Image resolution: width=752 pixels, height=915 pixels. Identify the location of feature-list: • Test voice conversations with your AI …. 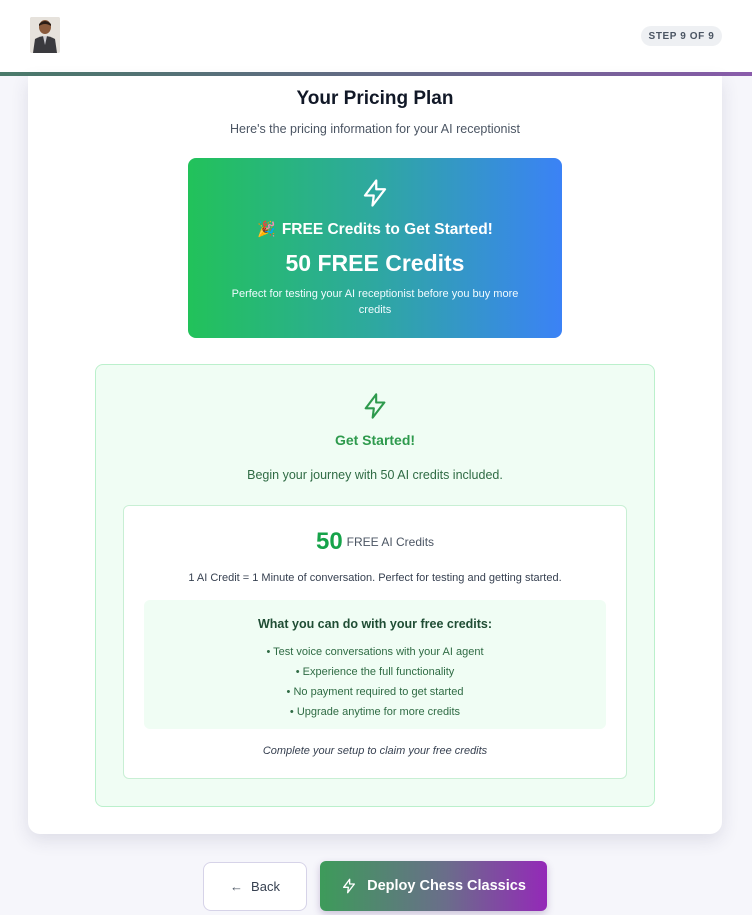
(375, 682).